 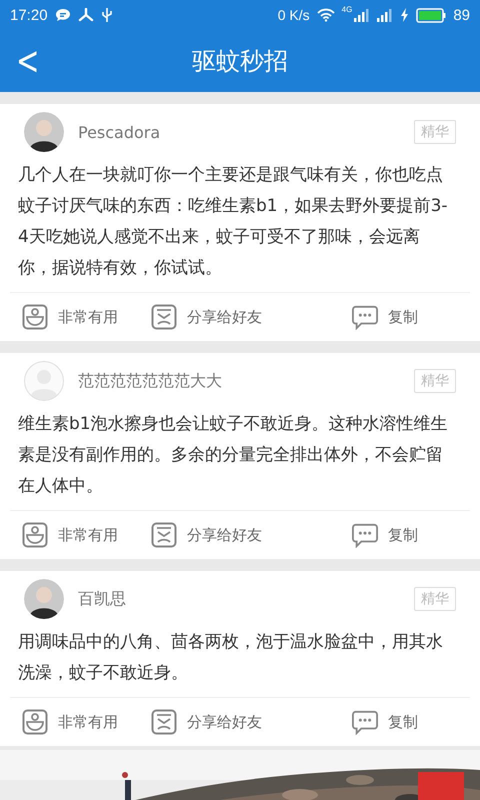 What do you see at coordinates (233, 455) in the screenshot?
I see `post-text: 维生素b1泡水擦身也会让蚊子不敢近身。这种水溶性维生素是没有副作用的。多余的分量完全排出体外，不会贮留在人体中。` at bounding box center [233, 455].